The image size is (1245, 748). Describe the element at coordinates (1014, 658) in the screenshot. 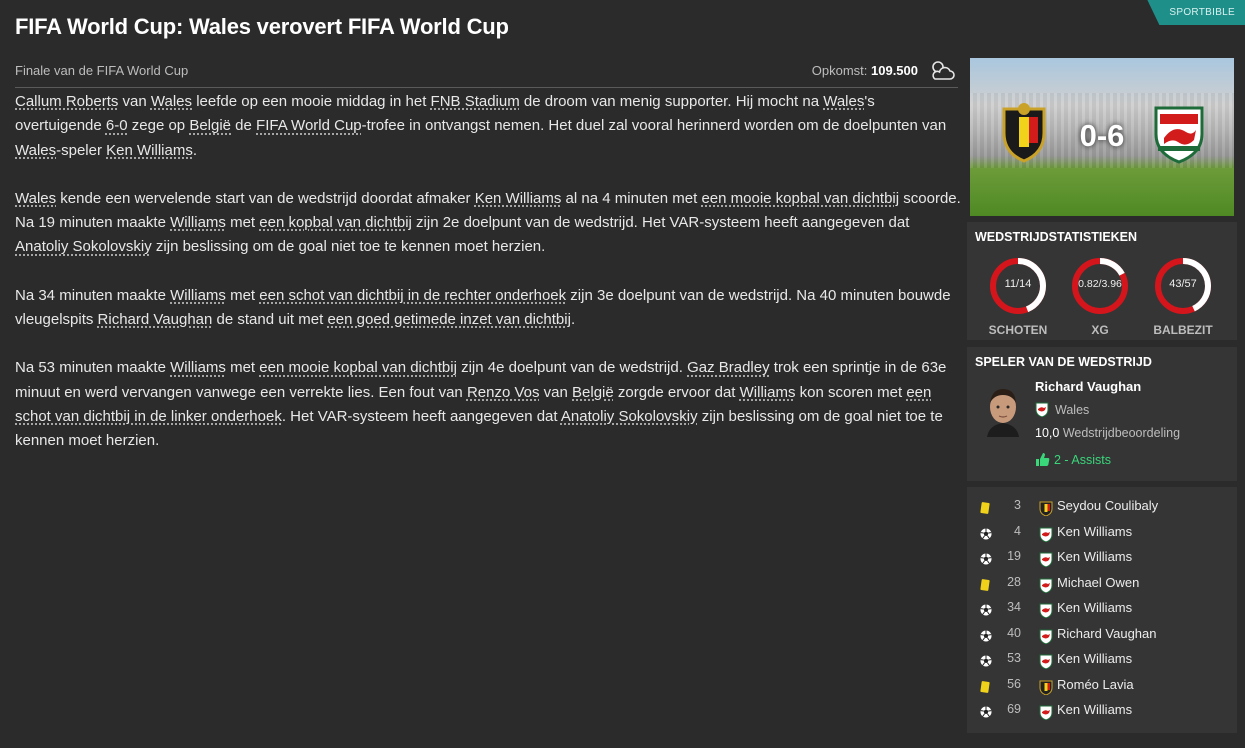

I see `event-minute: 53` at that location.